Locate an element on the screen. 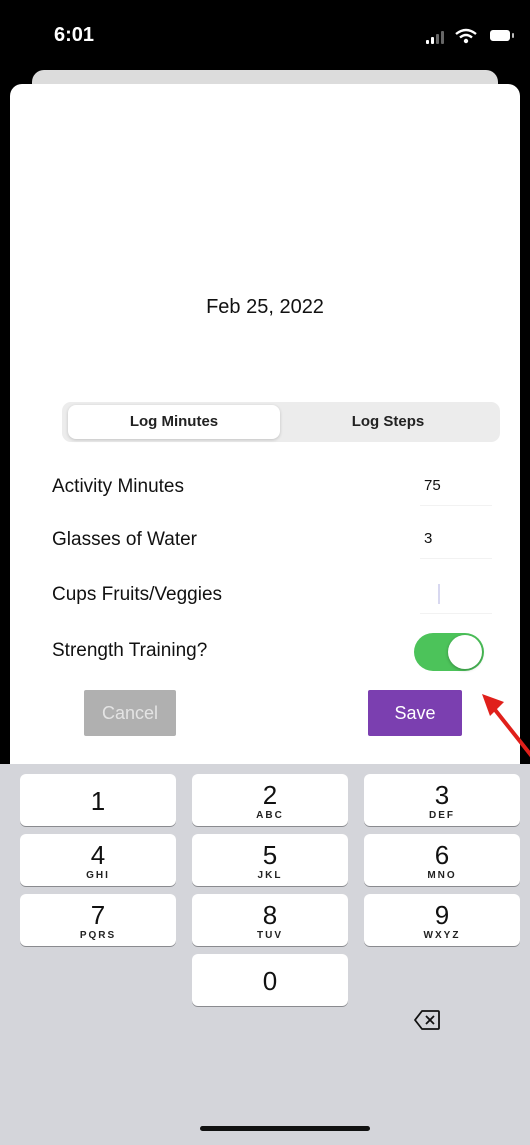 Image resolution: width=530 pixels, height=1145 pixels. text-cursor is located at coordinates (439, 594).